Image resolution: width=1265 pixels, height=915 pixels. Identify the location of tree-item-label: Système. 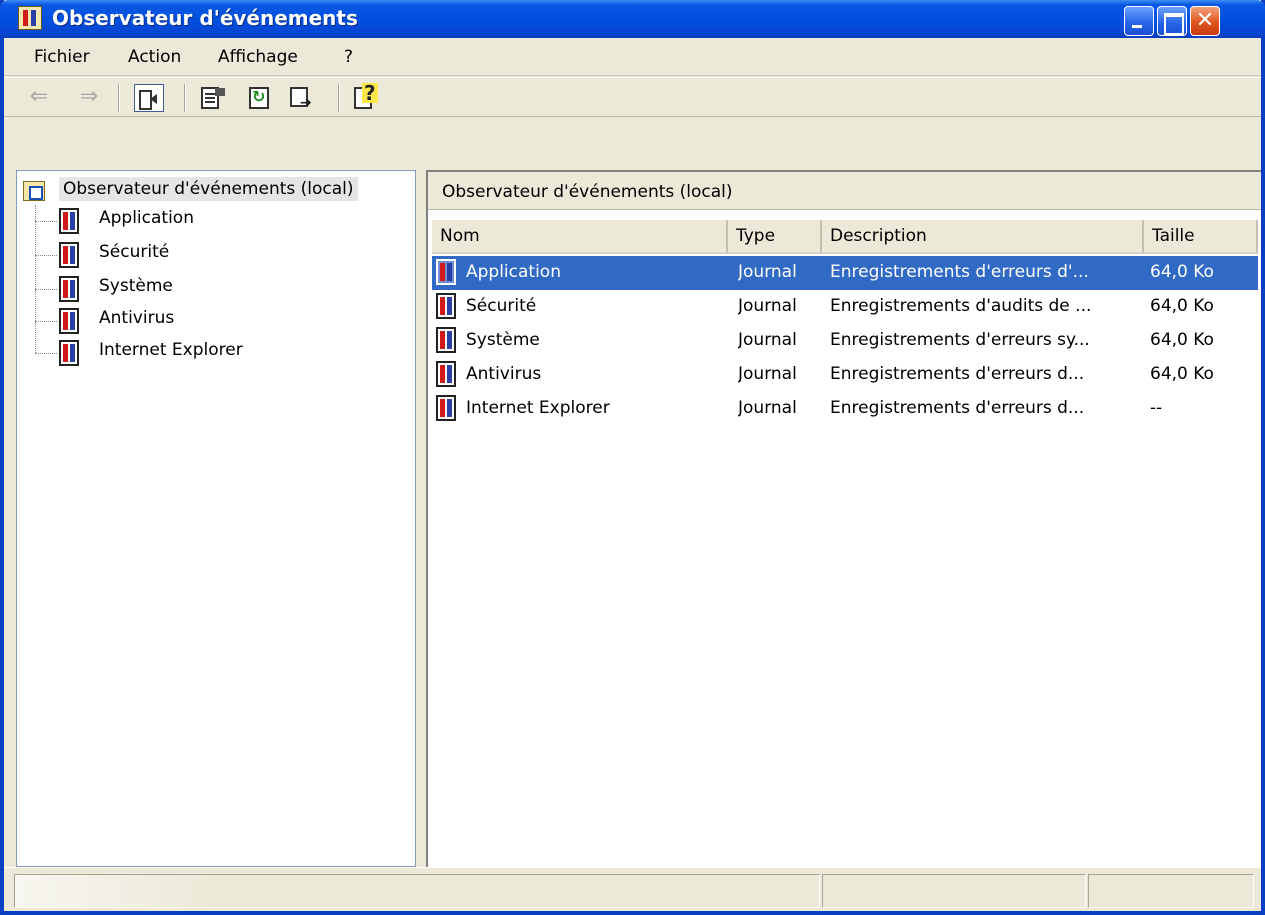
(136, 286).